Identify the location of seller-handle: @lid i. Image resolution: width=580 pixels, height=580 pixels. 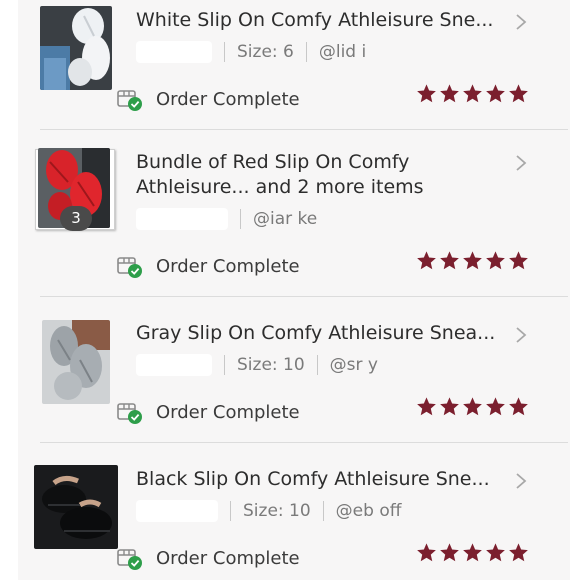
(342, 52).